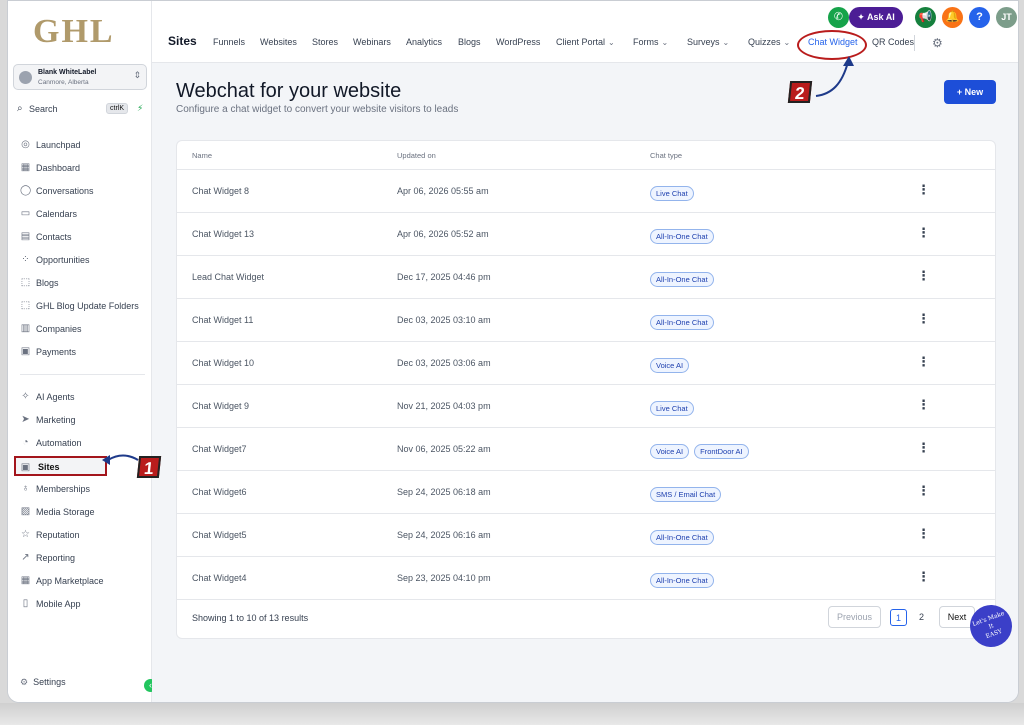  What do you see at coordinates (223, 234) in the screenshot?
I see `widget-name: Chat Widget 13` at bounding box center [223, 234].